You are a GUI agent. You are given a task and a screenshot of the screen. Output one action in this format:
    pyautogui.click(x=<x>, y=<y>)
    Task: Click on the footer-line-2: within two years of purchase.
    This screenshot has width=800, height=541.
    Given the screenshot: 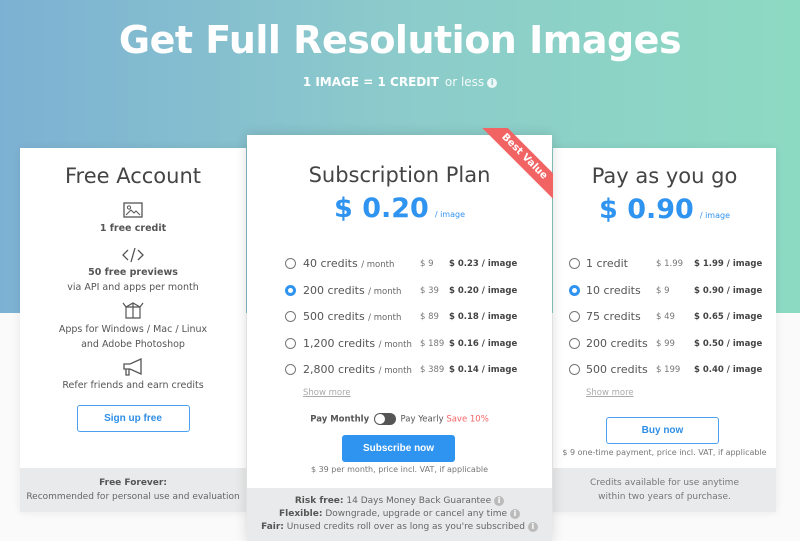 What is the action you would take?
    pyautogui.click(x=664, y=497)
    